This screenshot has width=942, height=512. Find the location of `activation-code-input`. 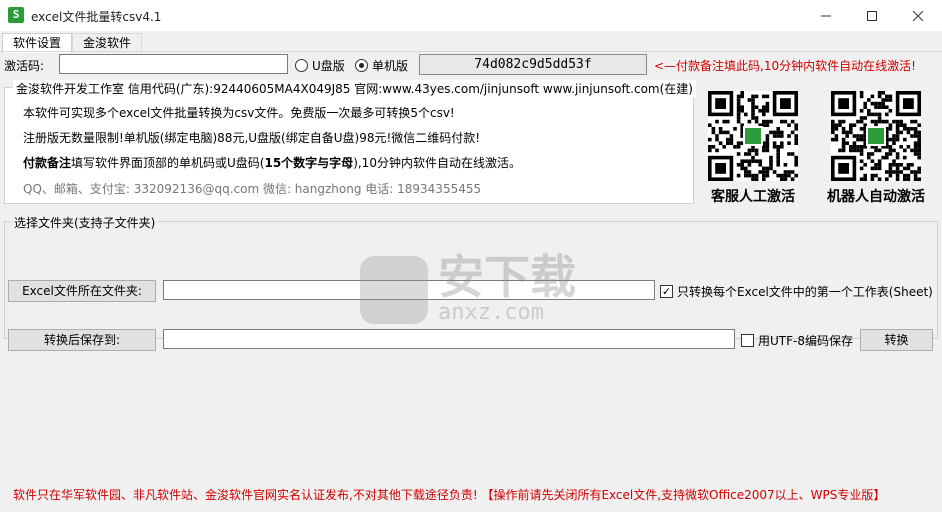

activation-code-input is located at coordinates (173, 64).